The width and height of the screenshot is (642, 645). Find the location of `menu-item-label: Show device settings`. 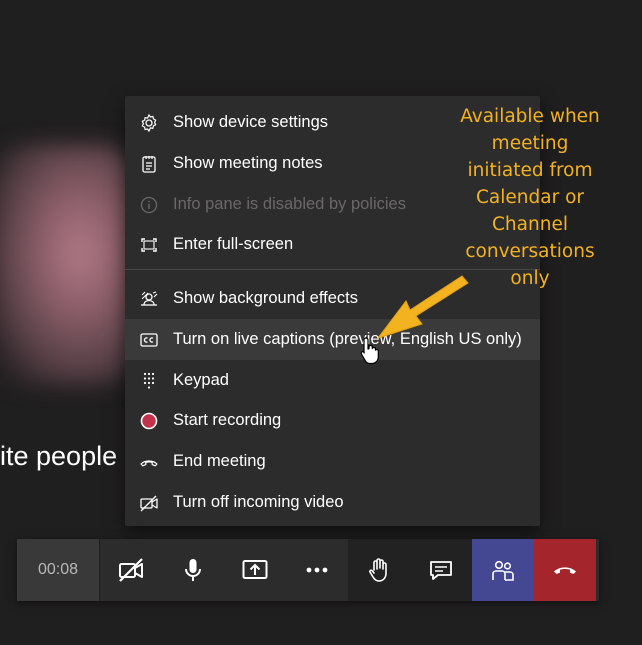

menu-item-label: Show device settings is located at coordinates (251, 122).